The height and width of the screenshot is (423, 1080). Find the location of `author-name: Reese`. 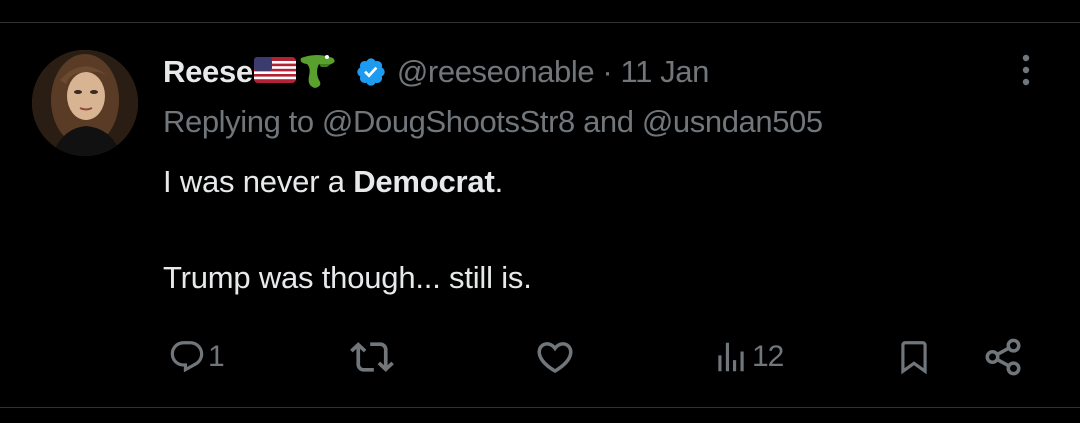

author-name: Reese is located at coordinates (208, 72).